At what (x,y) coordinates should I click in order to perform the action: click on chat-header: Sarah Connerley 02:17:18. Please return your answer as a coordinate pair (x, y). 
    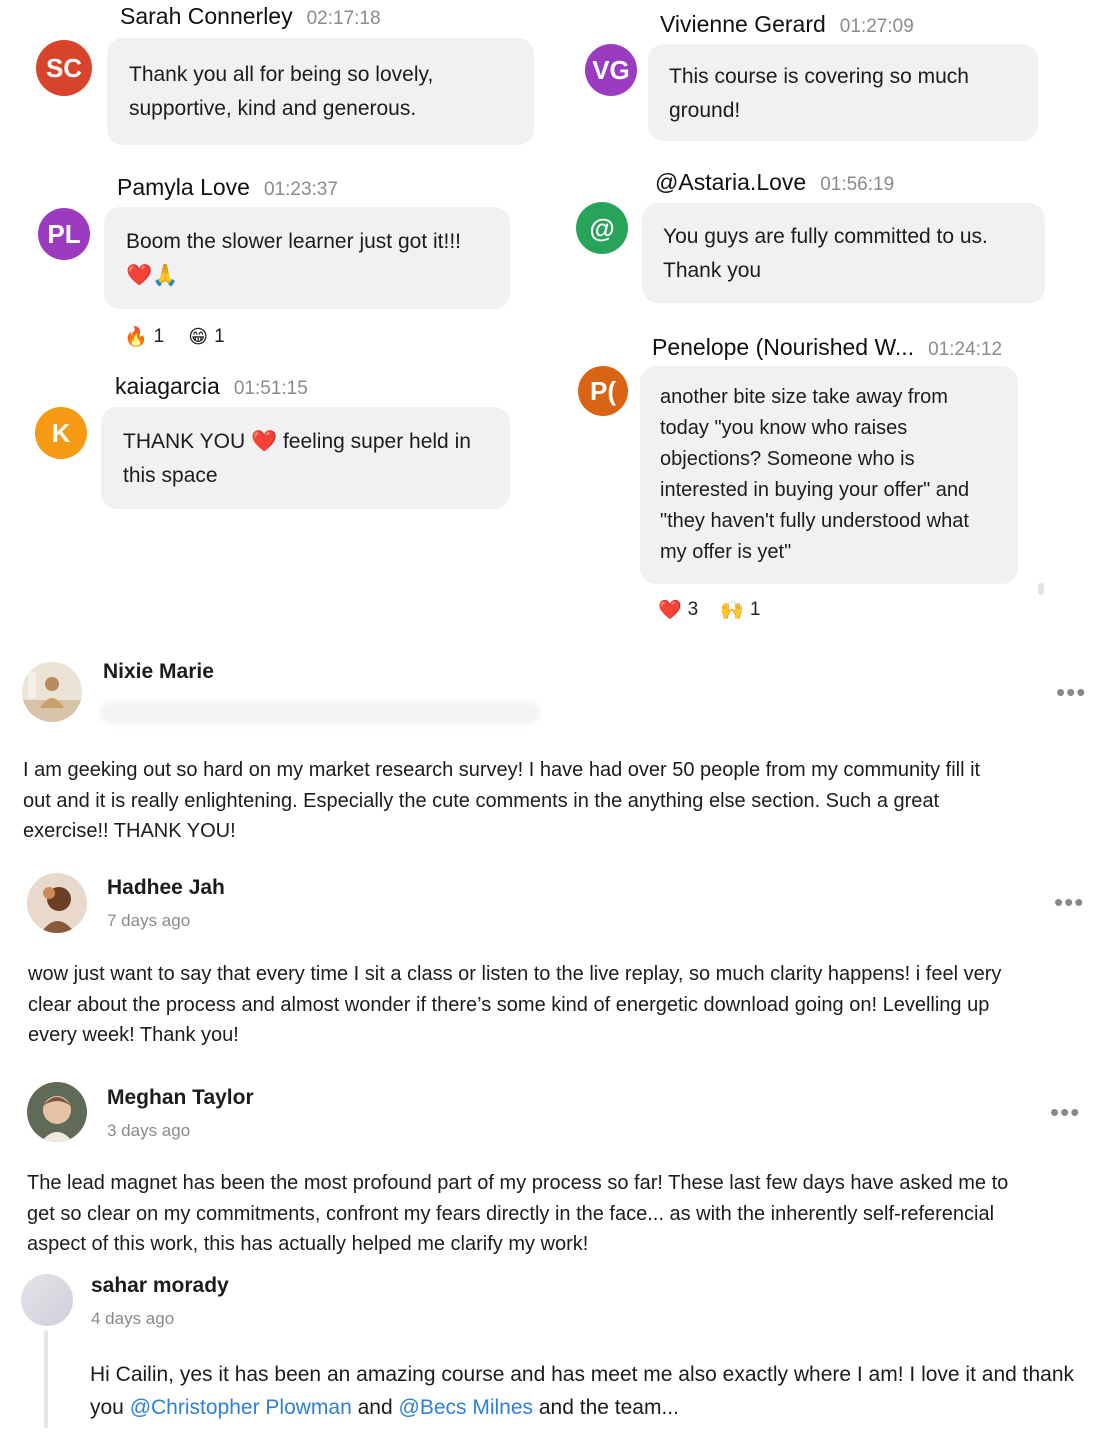
    Looking at the image, I should click on (250, 16).